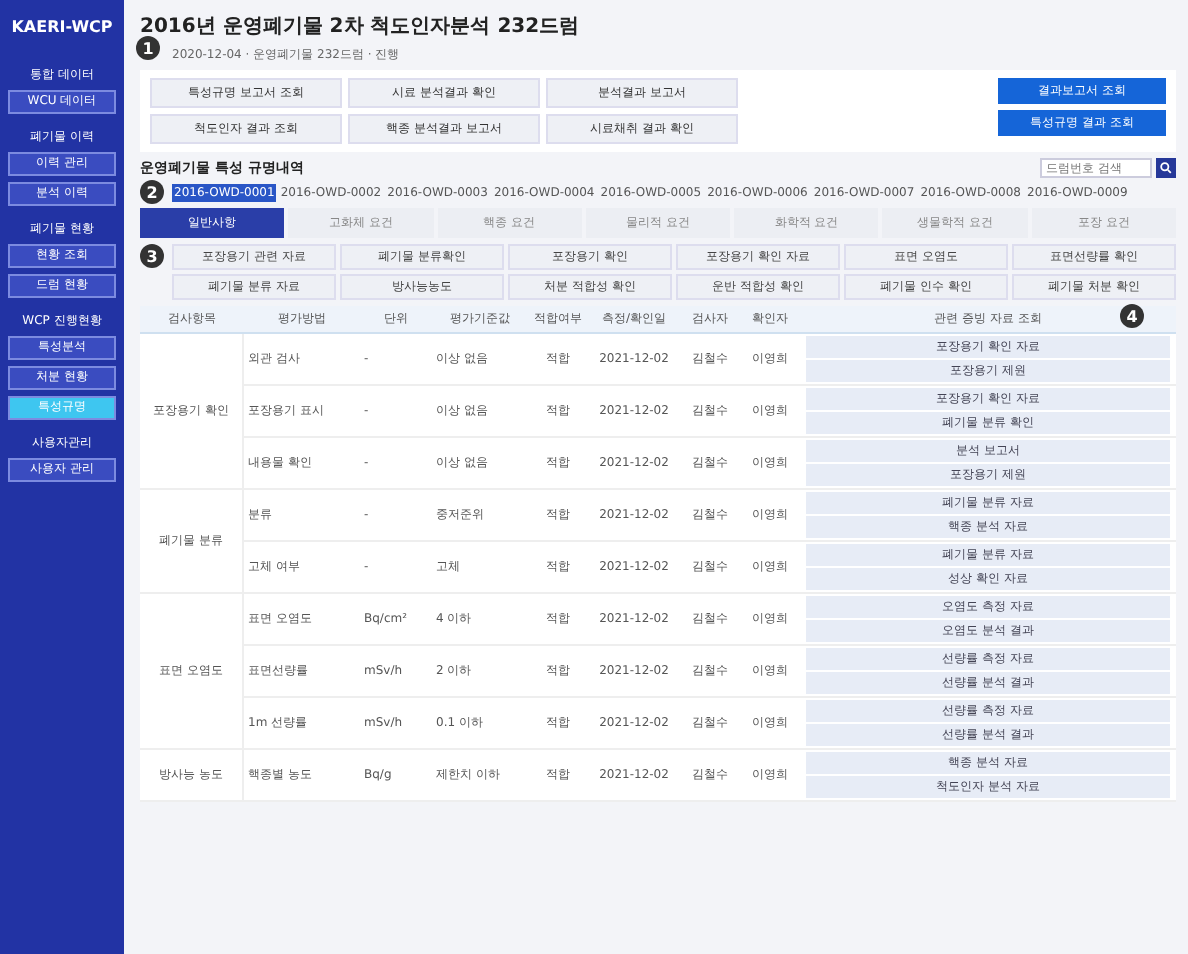  I want to click on search-icon, so click(1166, 168).